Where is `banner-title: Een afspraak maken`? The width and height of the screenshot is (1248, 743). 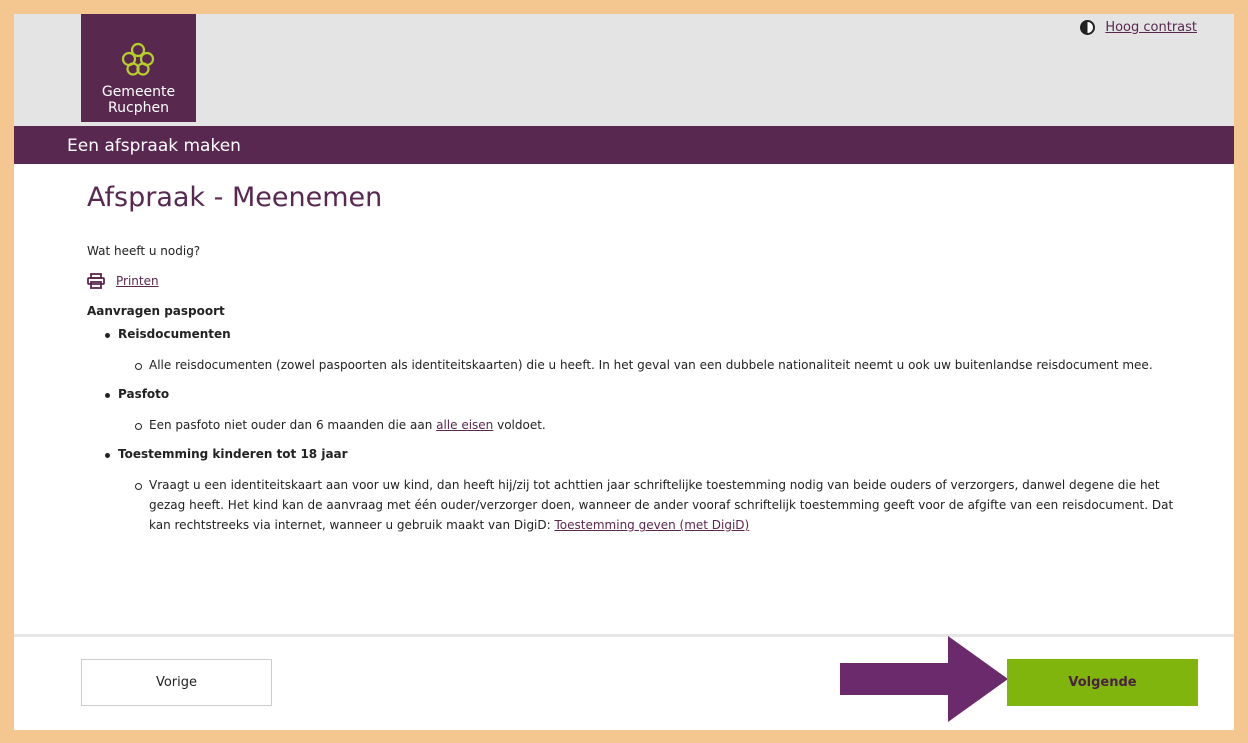
banner-title: Een afspraak maken is located at coordinates (154, 146).